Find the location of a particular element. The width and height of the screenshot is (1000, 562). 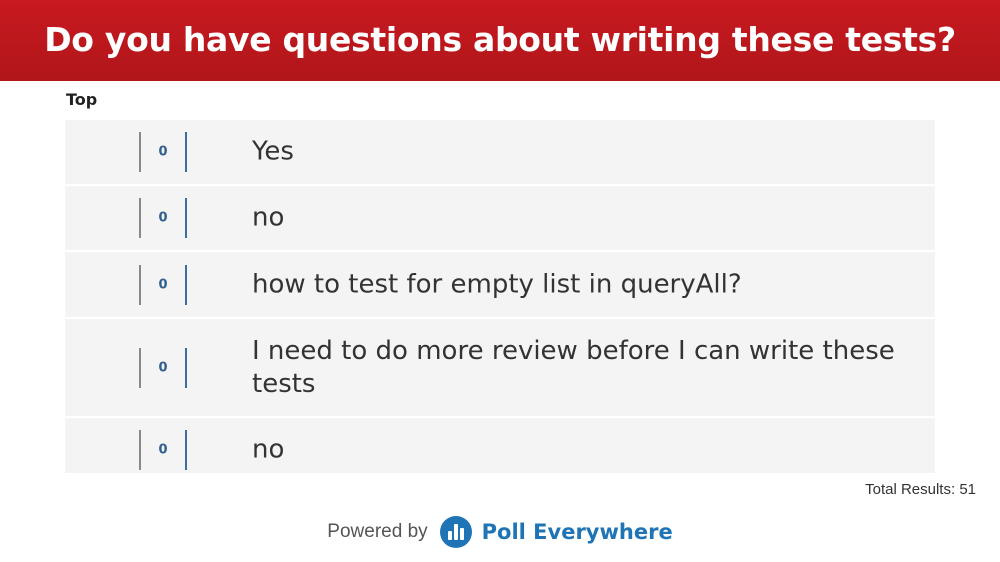

sort-label: Top is located at coordinates (81, 99).